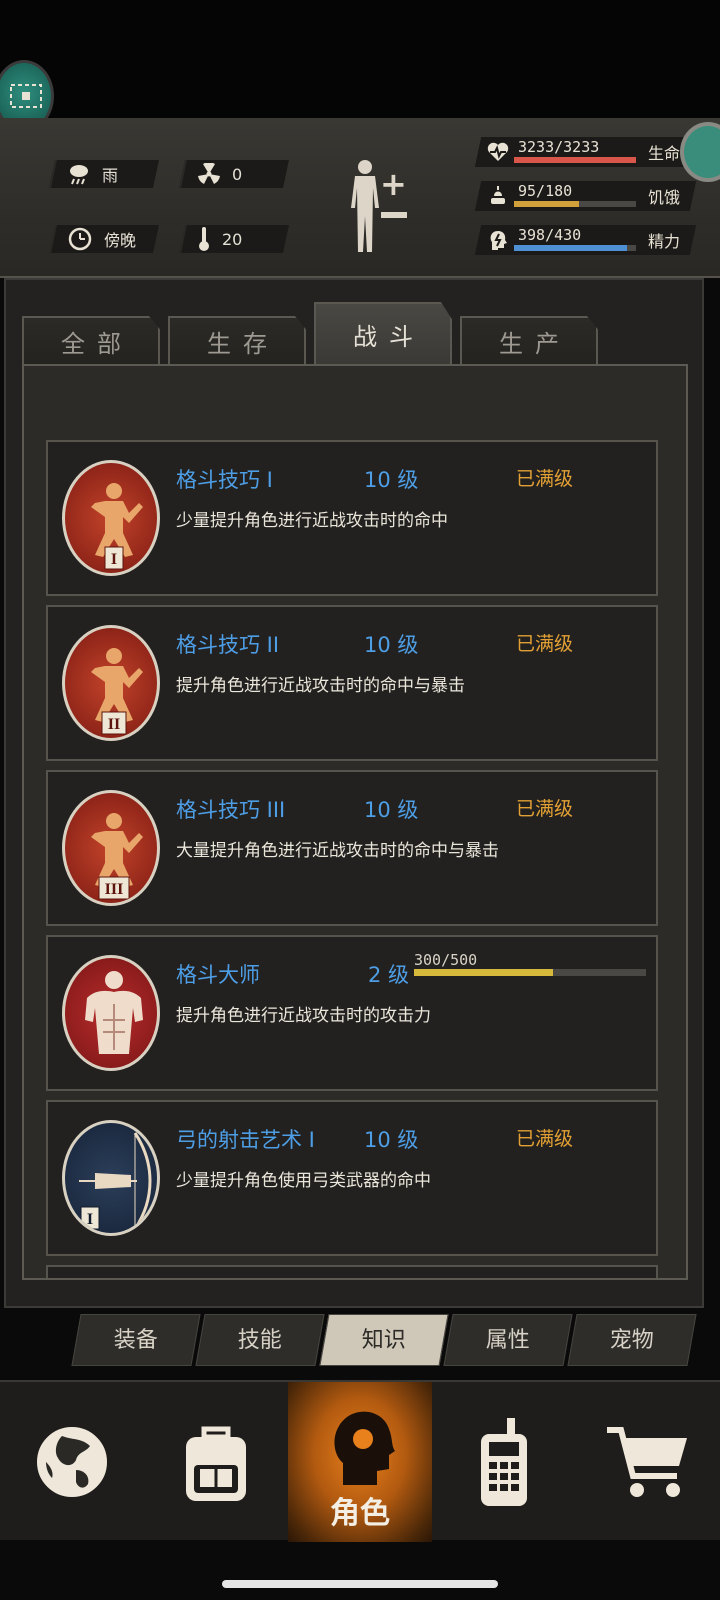  I want to click on energy-value: 398/430, so click(550, 235).